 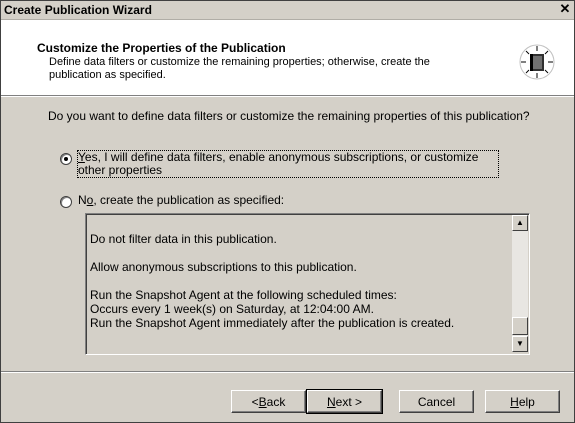 What do you see at coordinates (520, 283) in the screenshot?
I see `summary-scrollbar: ▲ ▼` at bounding box center [520, 283].